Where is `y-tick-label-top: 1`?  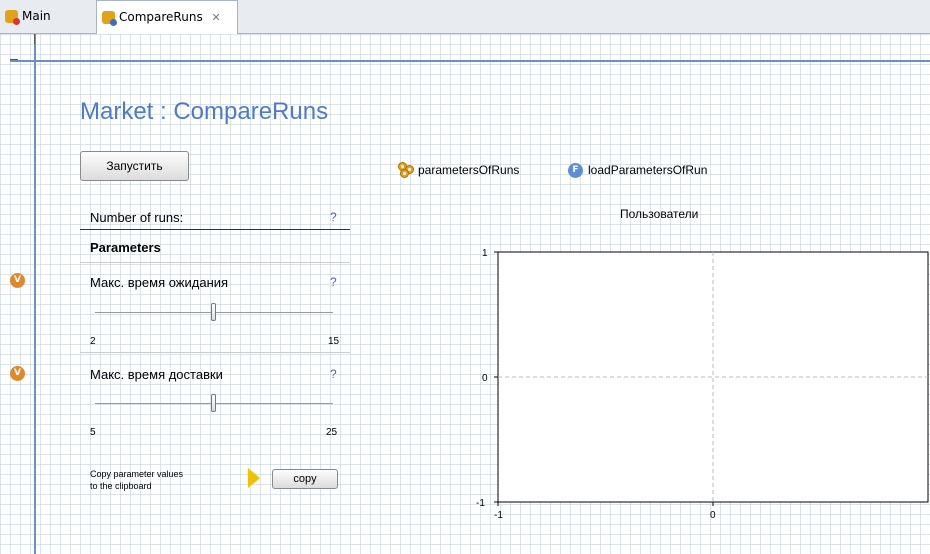
y-tick-label-top: 1 is located at coordinates (485, 253).